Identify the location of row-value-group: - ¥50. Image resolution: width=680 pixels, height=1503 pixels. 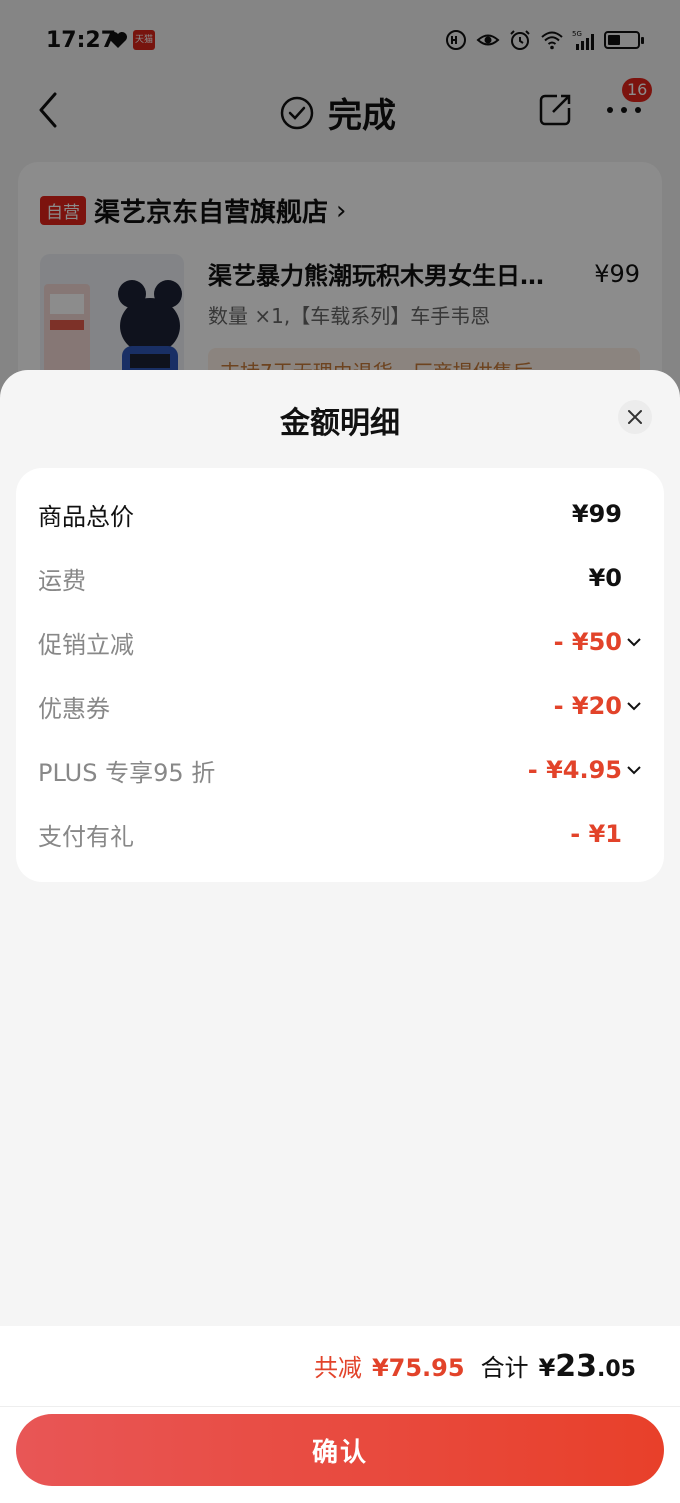
(598, 642).